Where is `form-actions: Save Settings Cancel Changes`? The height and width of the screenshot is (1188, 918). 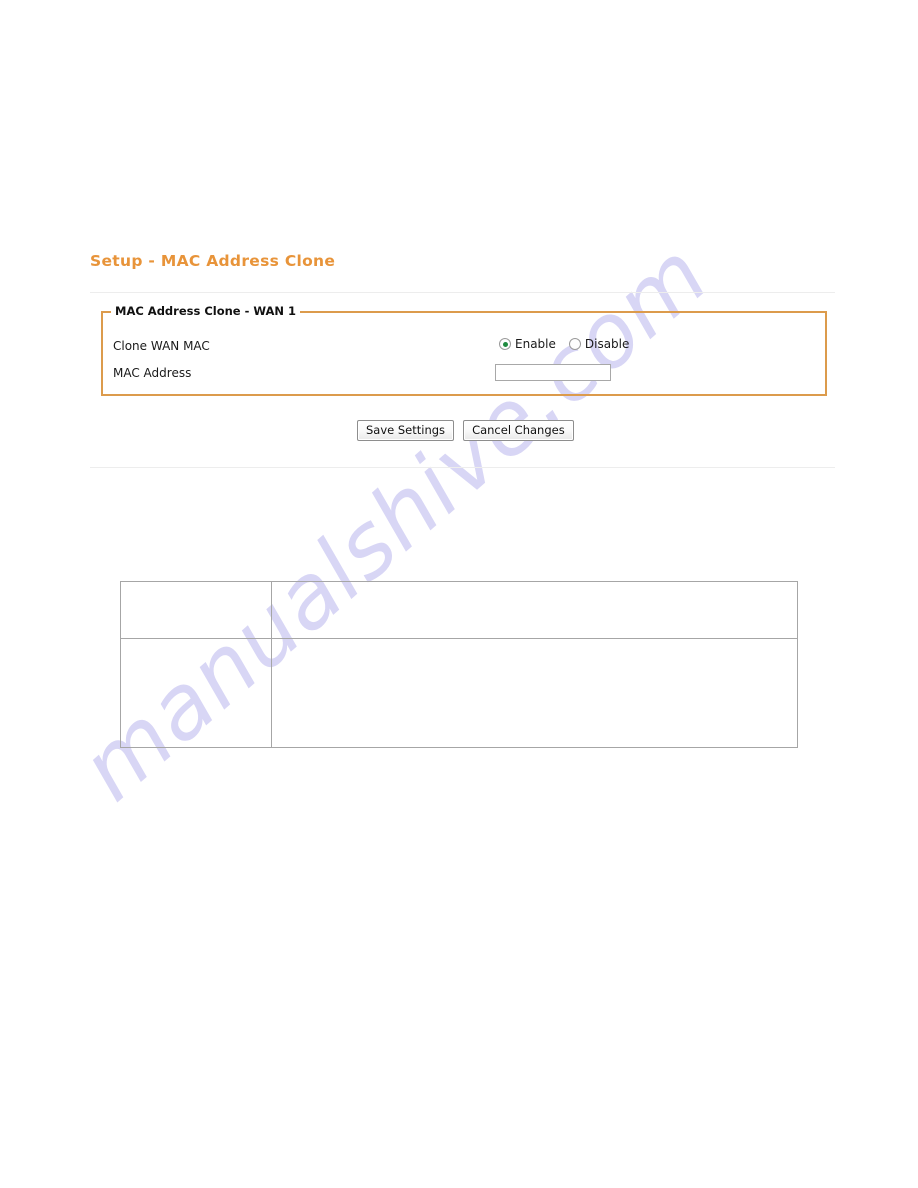
form-actions: Save Settings Cancel Changes is located at coordinates (465, 430).